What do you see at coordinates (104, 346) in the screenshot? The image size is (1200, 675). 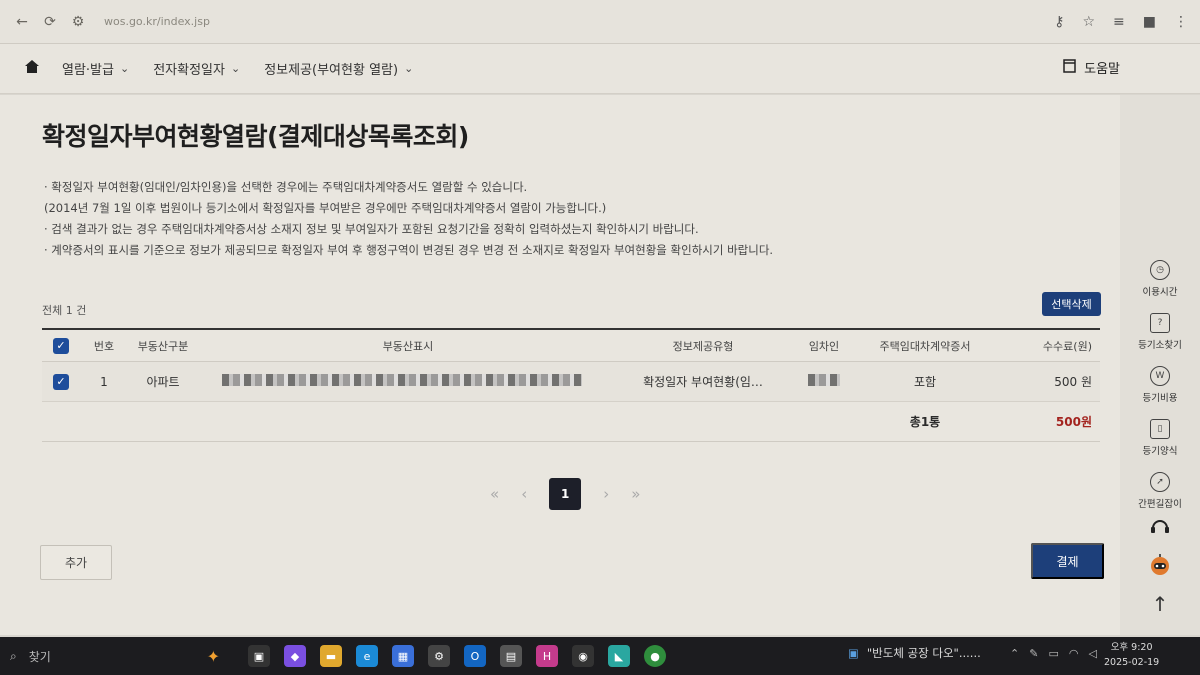 I see `header-no: 번호` at bounding box center [104, 346].